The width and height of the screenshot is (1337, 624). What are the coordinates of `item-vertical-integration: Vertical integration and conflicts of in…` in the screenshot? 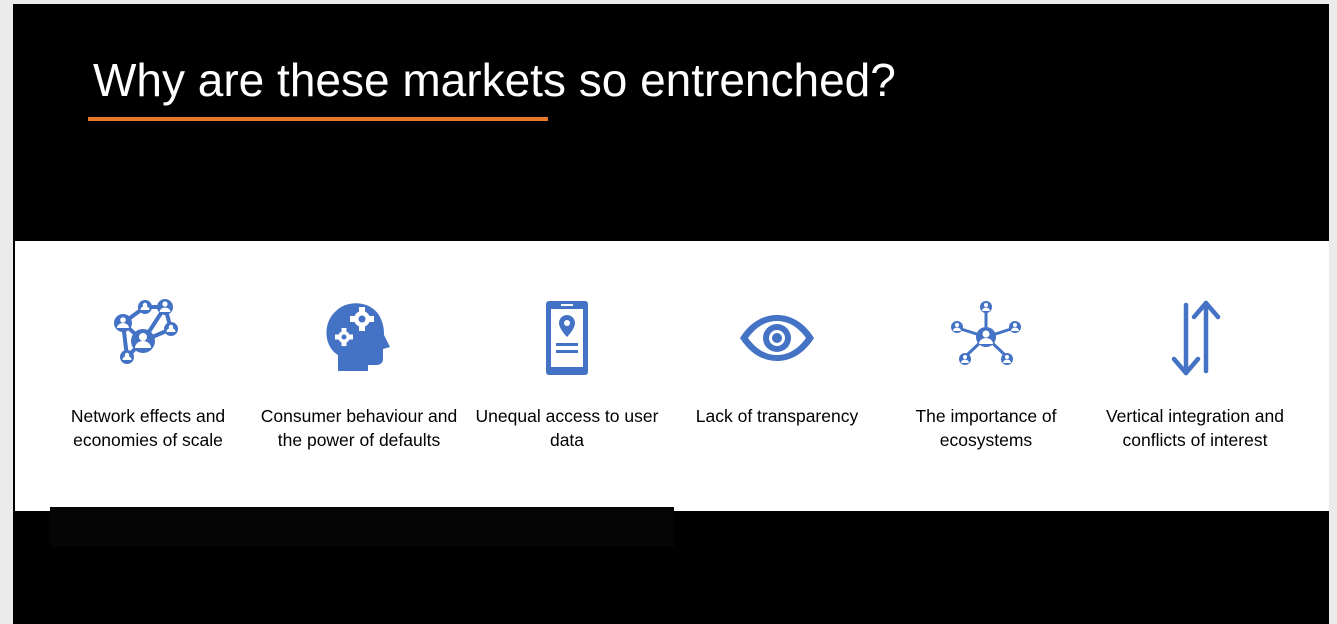 It's located at (1195, 376).